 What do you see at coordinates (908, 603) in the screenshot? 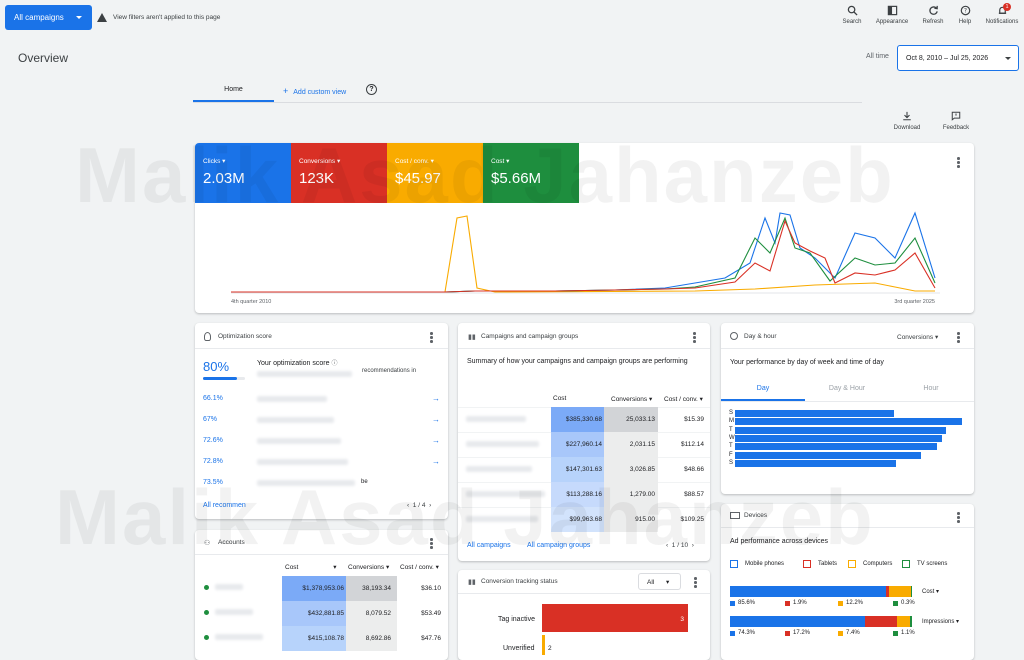
I see `device-value: 0.3%` at bounding box center [908, 603].